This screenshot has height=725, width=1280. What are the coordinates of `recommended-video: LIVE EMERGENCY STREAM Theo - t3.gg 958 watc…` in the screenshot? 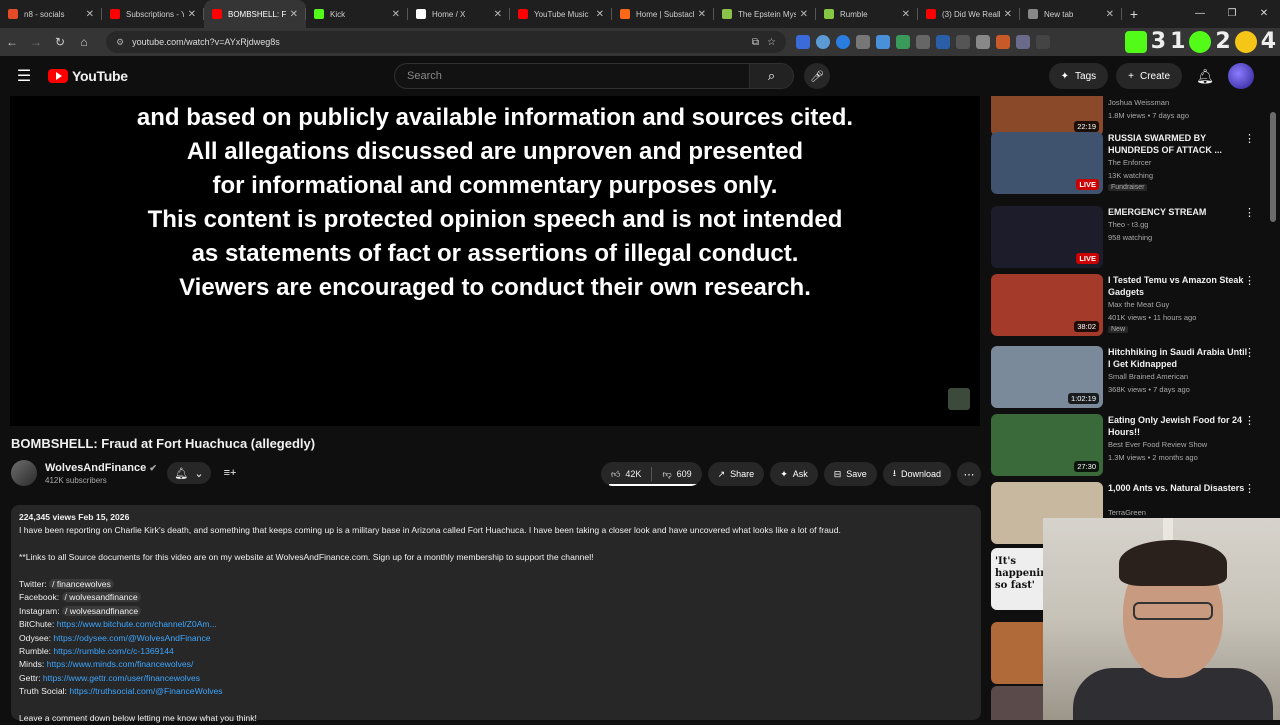 It's located at (1126, 237).